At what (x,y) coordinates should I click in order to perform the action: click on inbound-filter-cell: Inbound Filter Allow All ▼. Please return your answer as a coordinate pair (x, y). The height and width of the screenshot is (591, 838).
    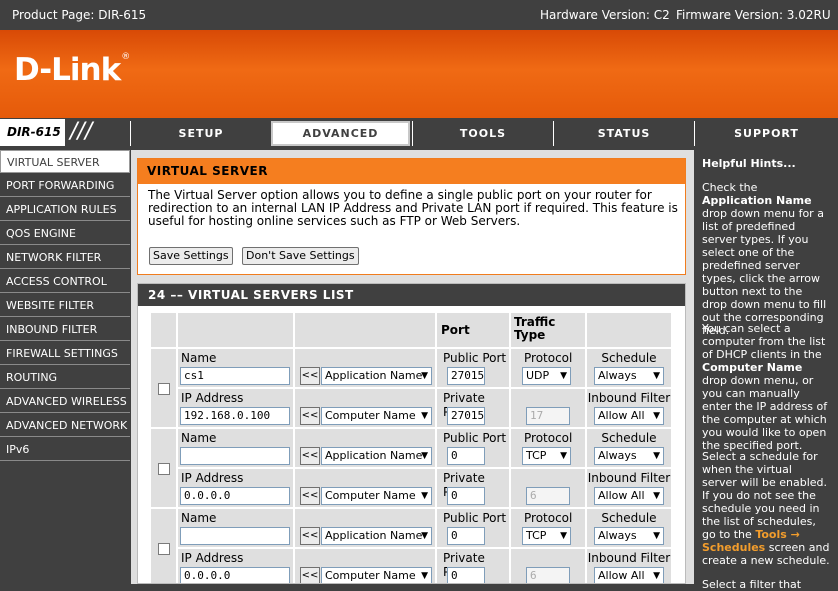
    Looking at the image, I should click on (629, 488).